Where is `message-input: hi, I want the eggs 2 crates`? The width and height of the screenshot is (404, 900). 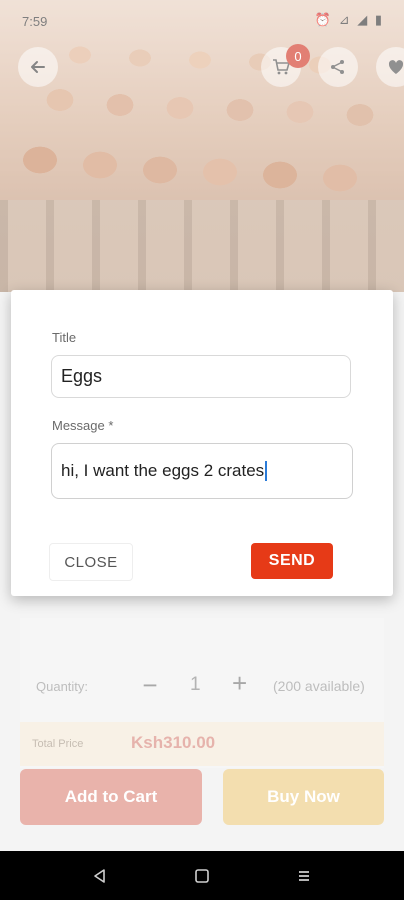
message-input: hi, I want the eggs 2 crates is located at coordinates (202, 471).